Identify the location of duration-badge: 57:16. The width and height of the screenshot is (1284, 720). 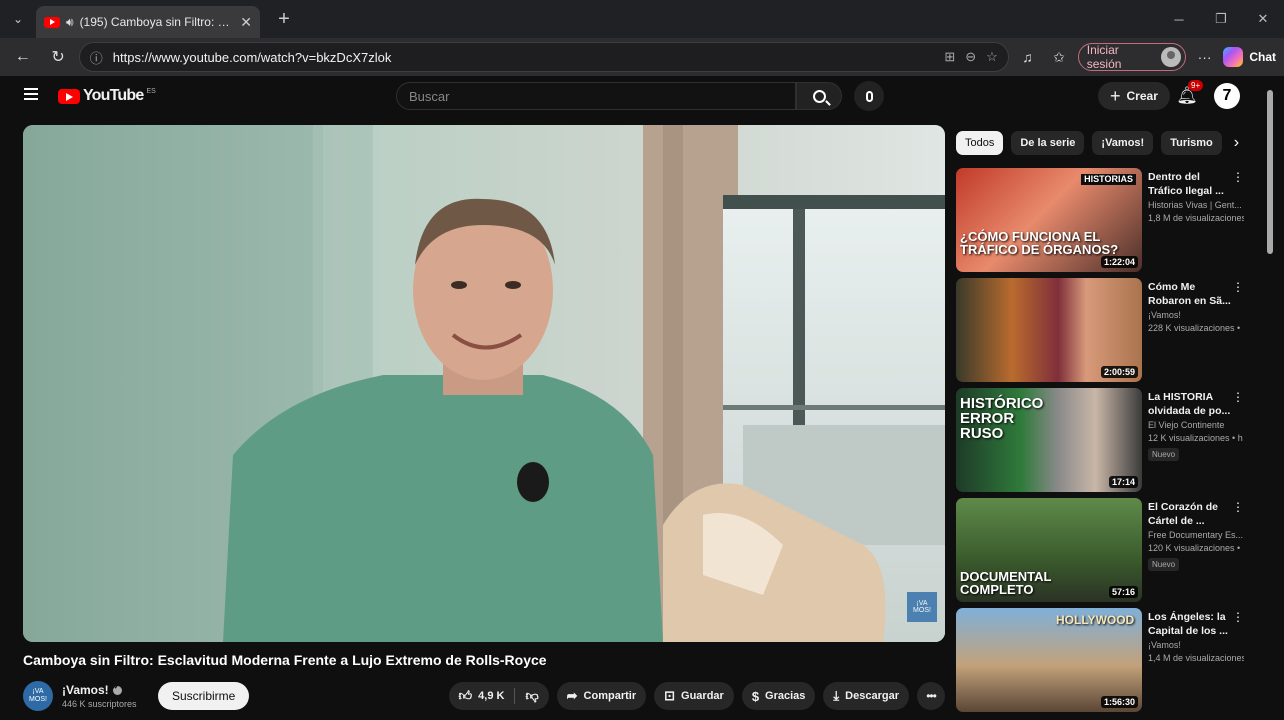
(1123, 592).